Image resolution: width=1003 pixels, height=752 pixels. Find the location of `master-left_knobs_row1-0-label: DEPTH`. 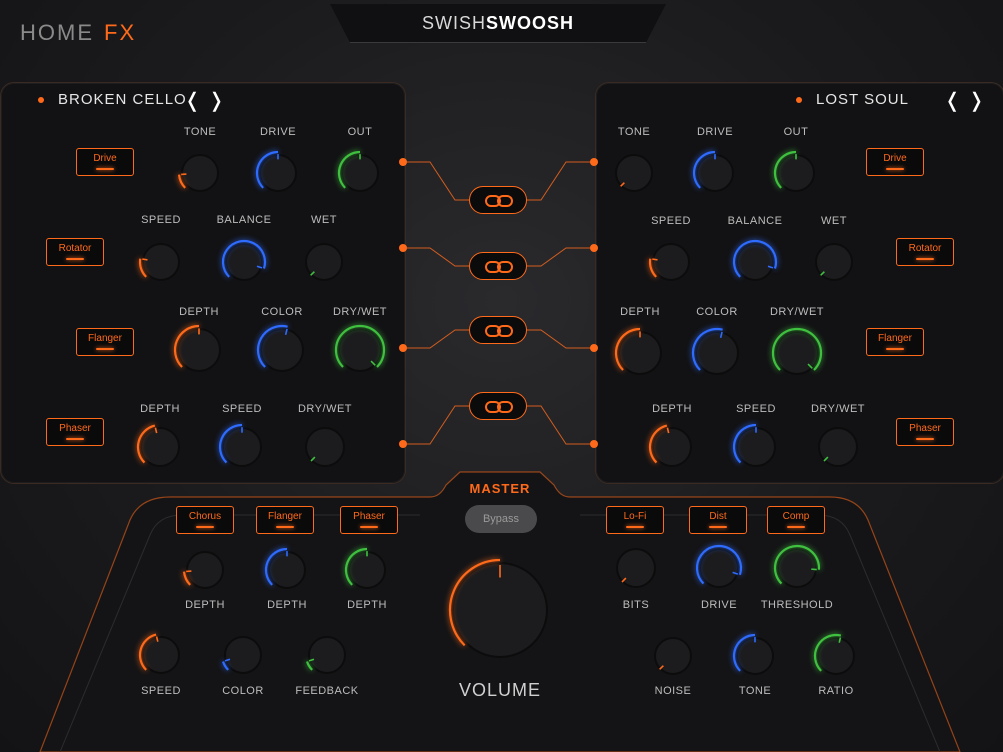

master-left_knobs_row1-0-label: DEPTH is located at coordinates (205, 605).